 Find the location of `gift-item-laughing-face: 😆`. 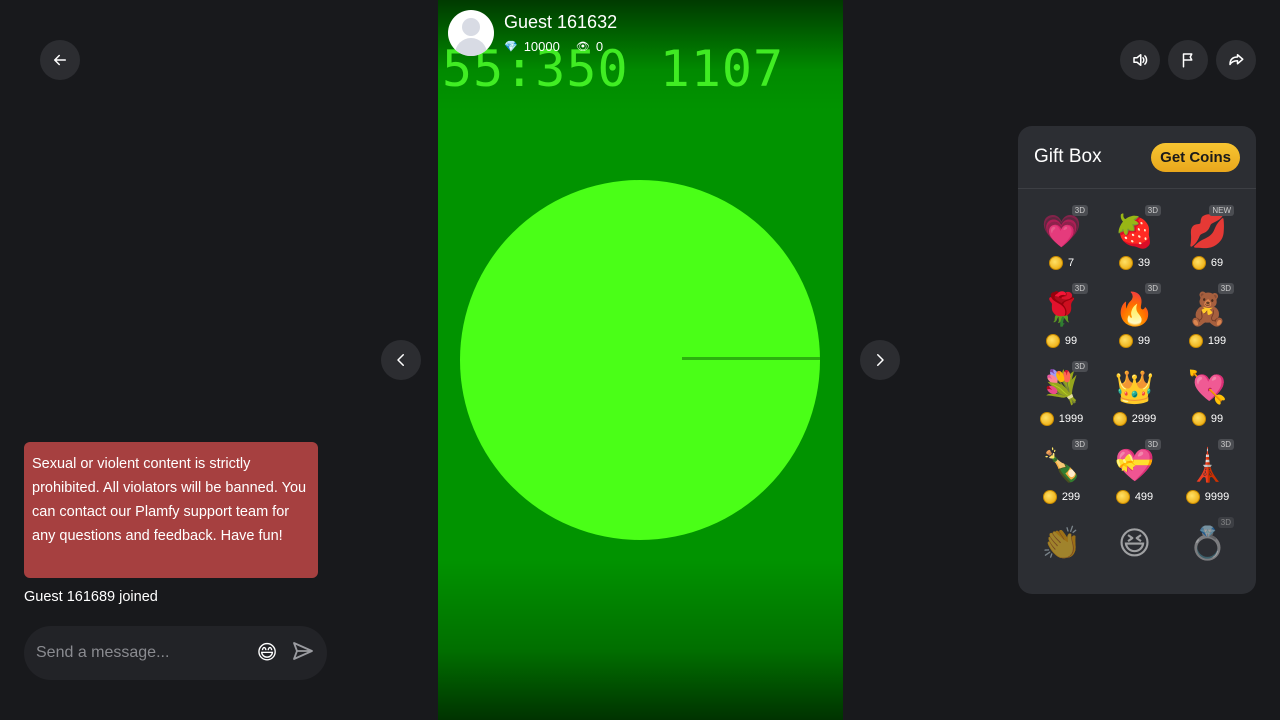

gift-item-laughing-face: 😆 is located at coordinates (1134, 555).